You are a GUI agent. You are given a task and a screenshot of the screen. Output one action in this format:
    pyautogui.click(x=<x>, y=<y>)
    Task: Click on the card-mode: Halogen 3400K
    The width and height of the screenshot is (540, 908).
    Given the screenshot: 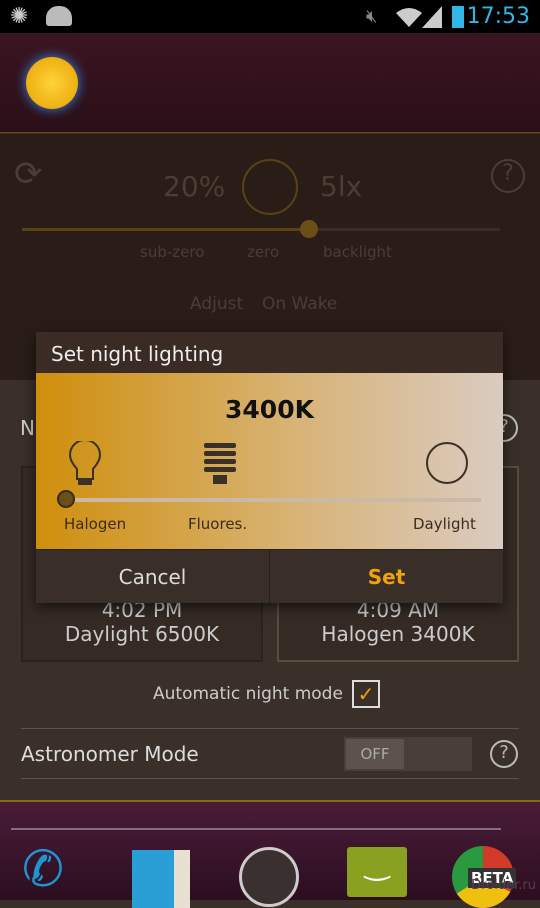 What is the action you would take?
    pyautogui.click(x=398, y=634)
    